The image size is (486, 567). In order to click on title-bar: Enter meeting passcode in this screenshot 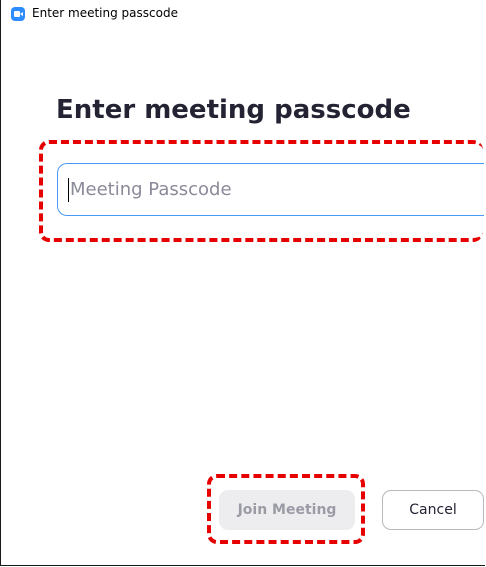, I will do `click(243, 14)`.